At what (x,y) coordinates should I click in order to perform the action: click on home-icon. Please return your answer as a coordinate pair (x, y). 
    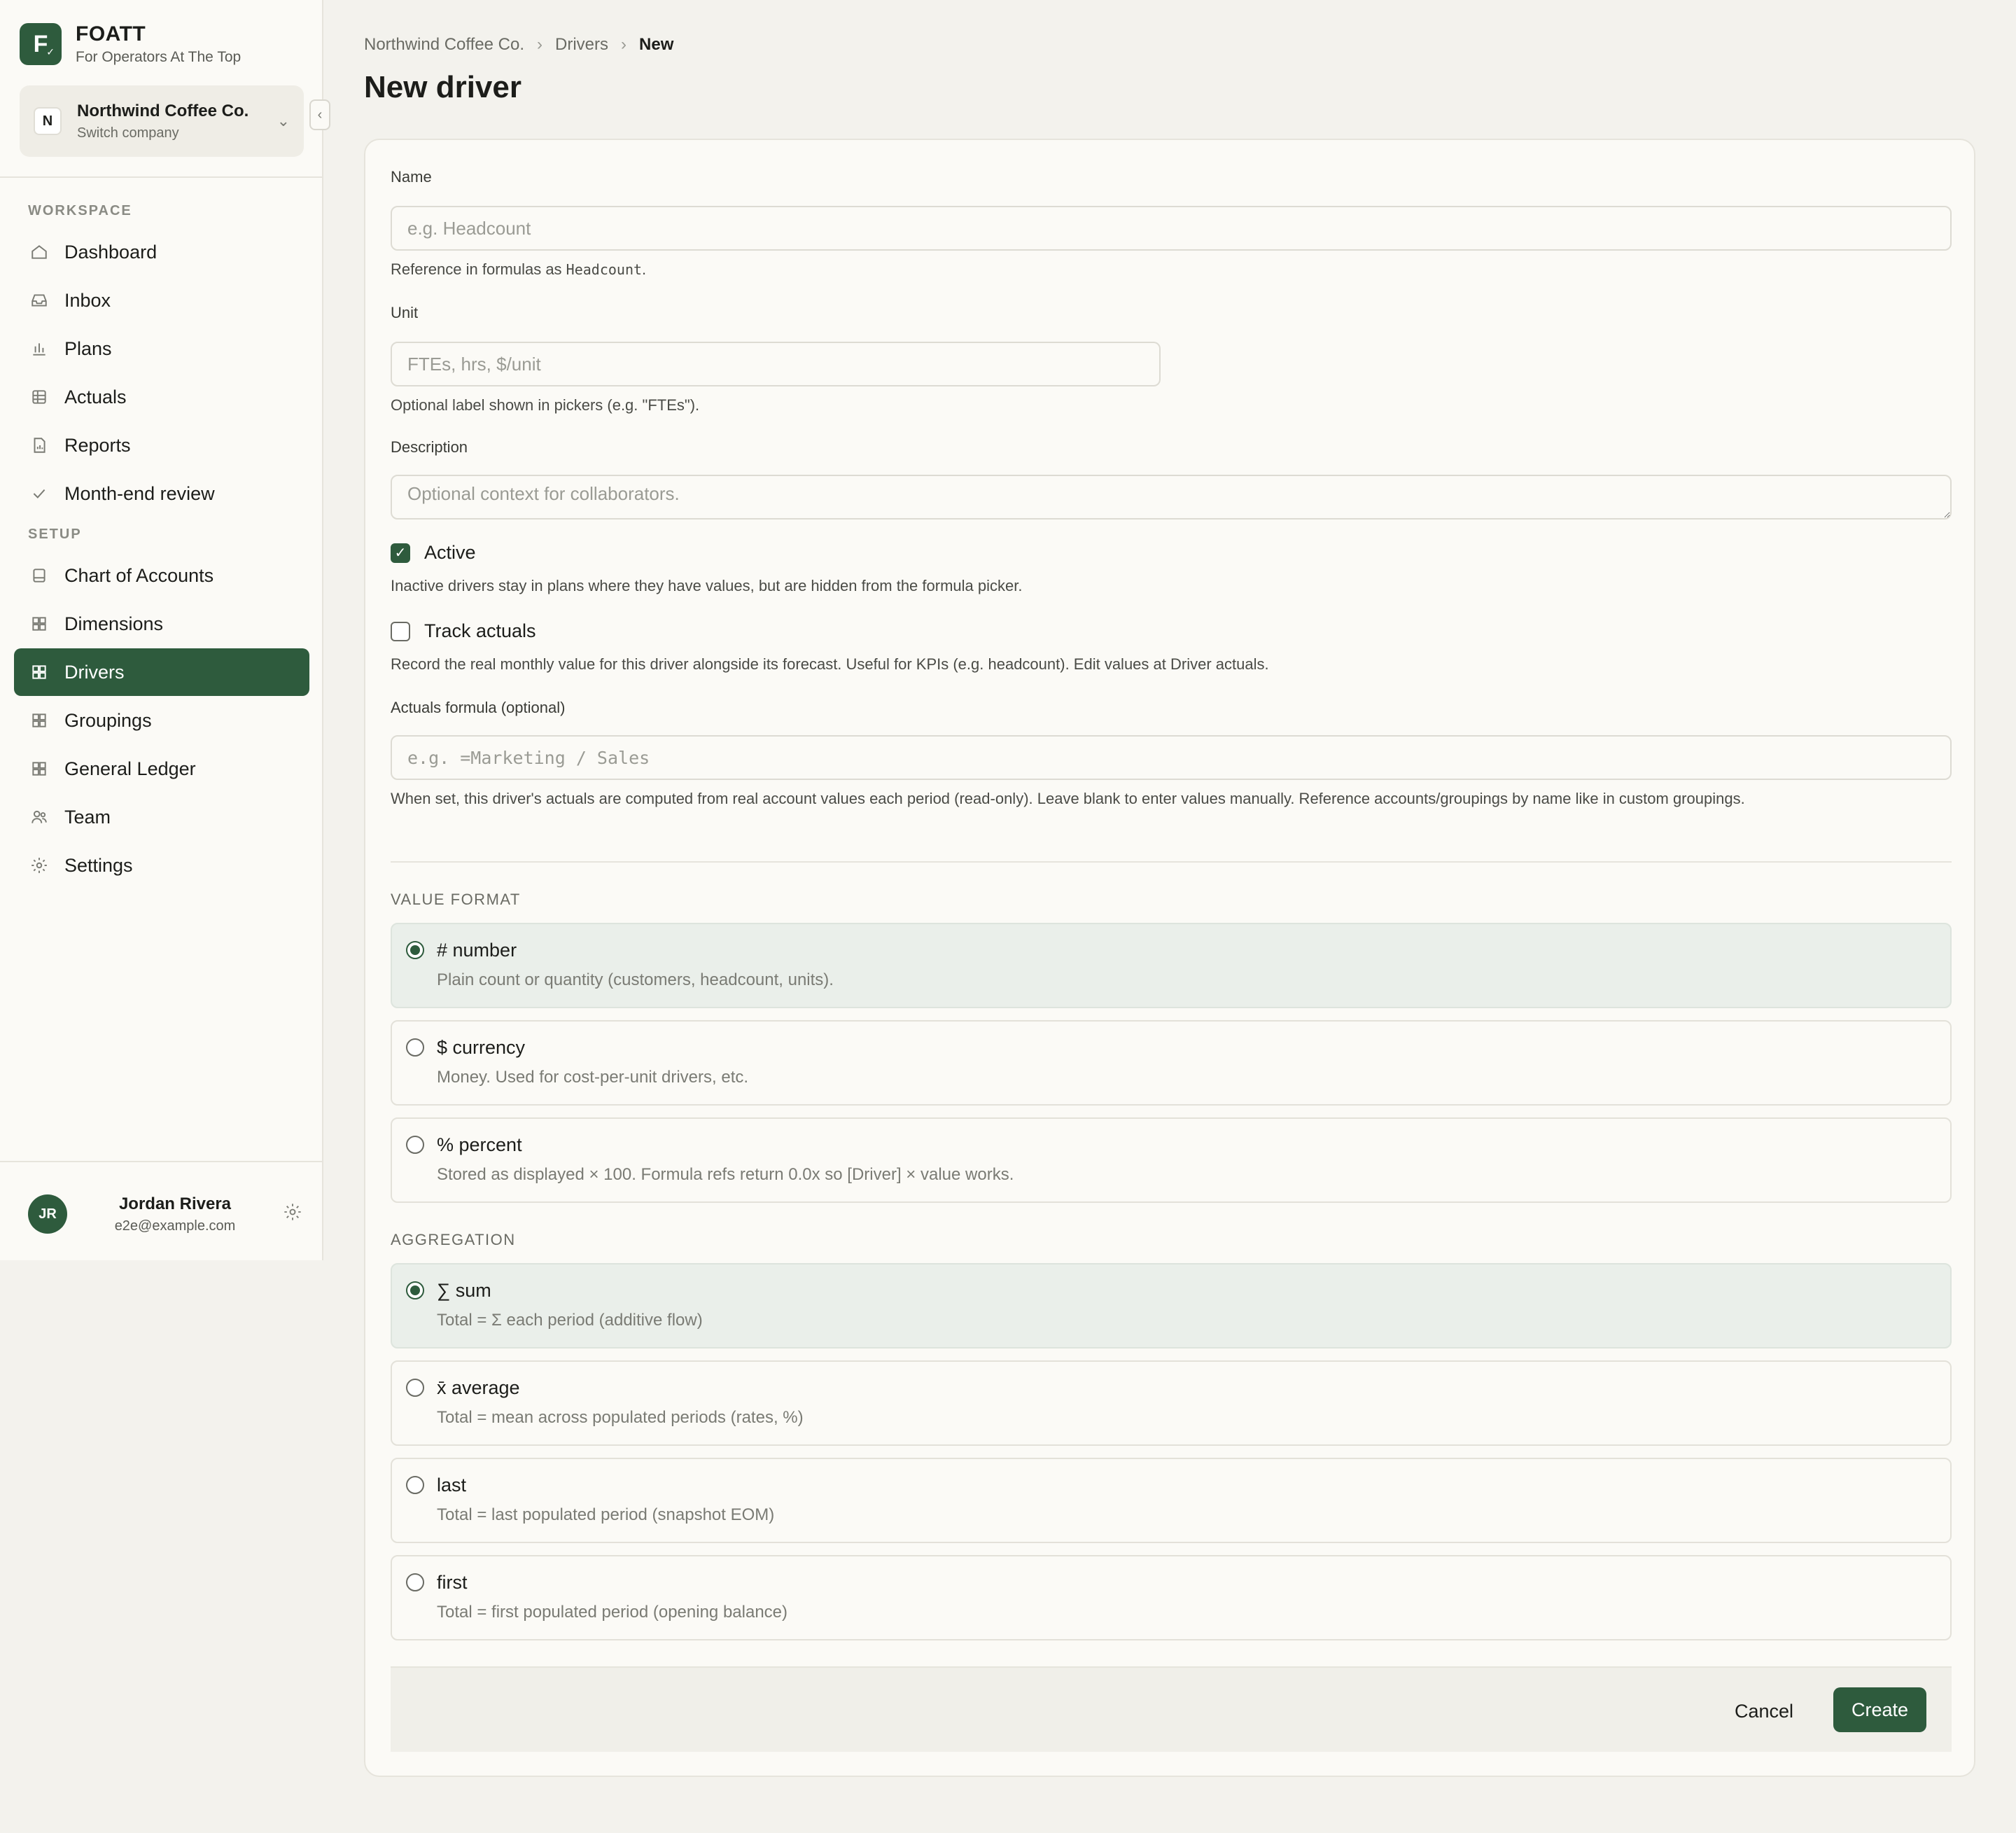
    Looking at the image, I should click on (39, 252).